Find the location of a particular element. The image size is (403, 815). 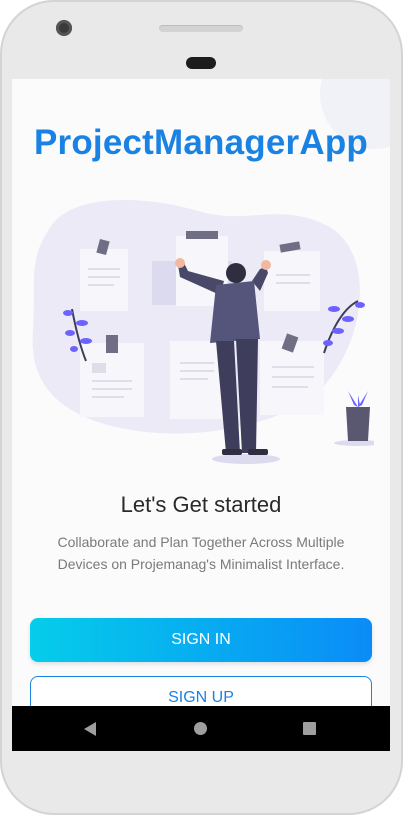

earpiece-speaker is located at coordinates (201, 28).